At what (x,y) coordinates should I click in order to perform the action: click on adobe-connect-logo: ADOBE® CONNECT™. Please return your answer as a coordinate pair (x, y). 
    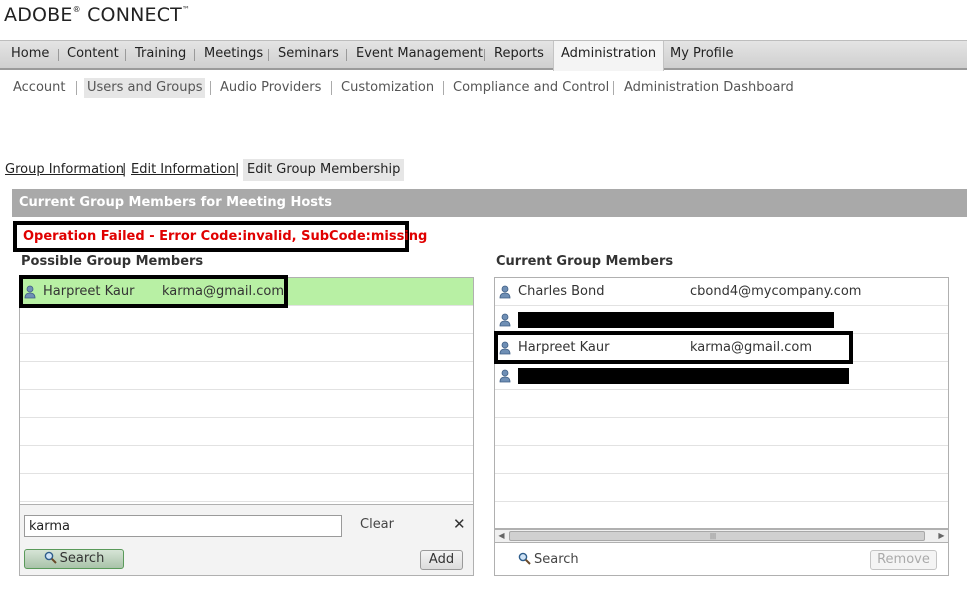
    Looking at the image, I should click on (97, 15).